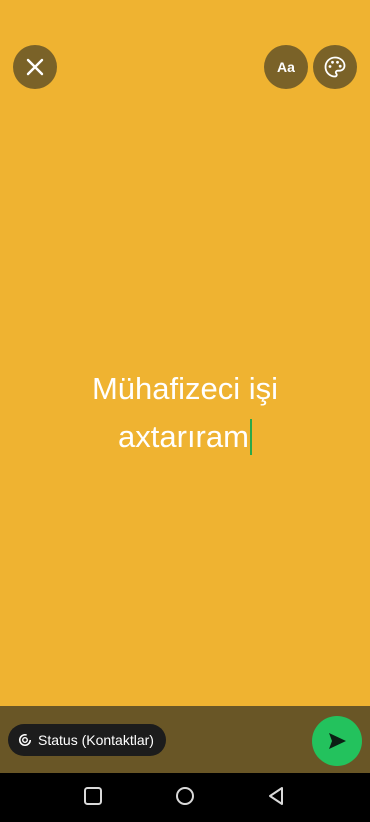 This screenshot has height=822, width=370. What do you see at coordinates (185, 388) in the screenshot?
I see `status-text-line-1: Mühafizeci işi` at bounding box center [185, 388].